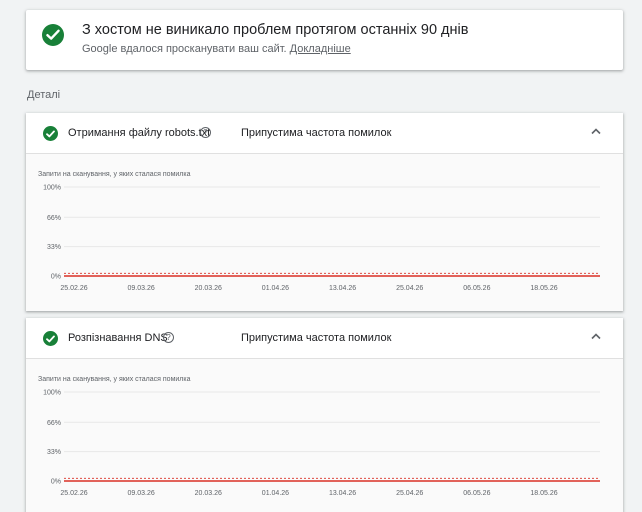  Describe the element at coordinates (320, 49) in the screenshot. I see `learn-more-link: Докладніше` at that location.